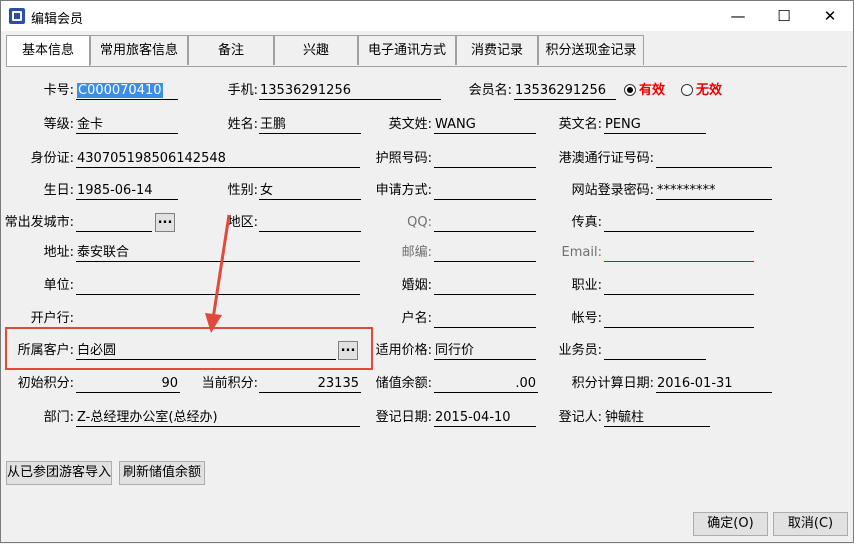  Describe the element at coordinates (162, 473) in the screenshot. I see `refresh-balance-button: 刷新储值余额` at that location.